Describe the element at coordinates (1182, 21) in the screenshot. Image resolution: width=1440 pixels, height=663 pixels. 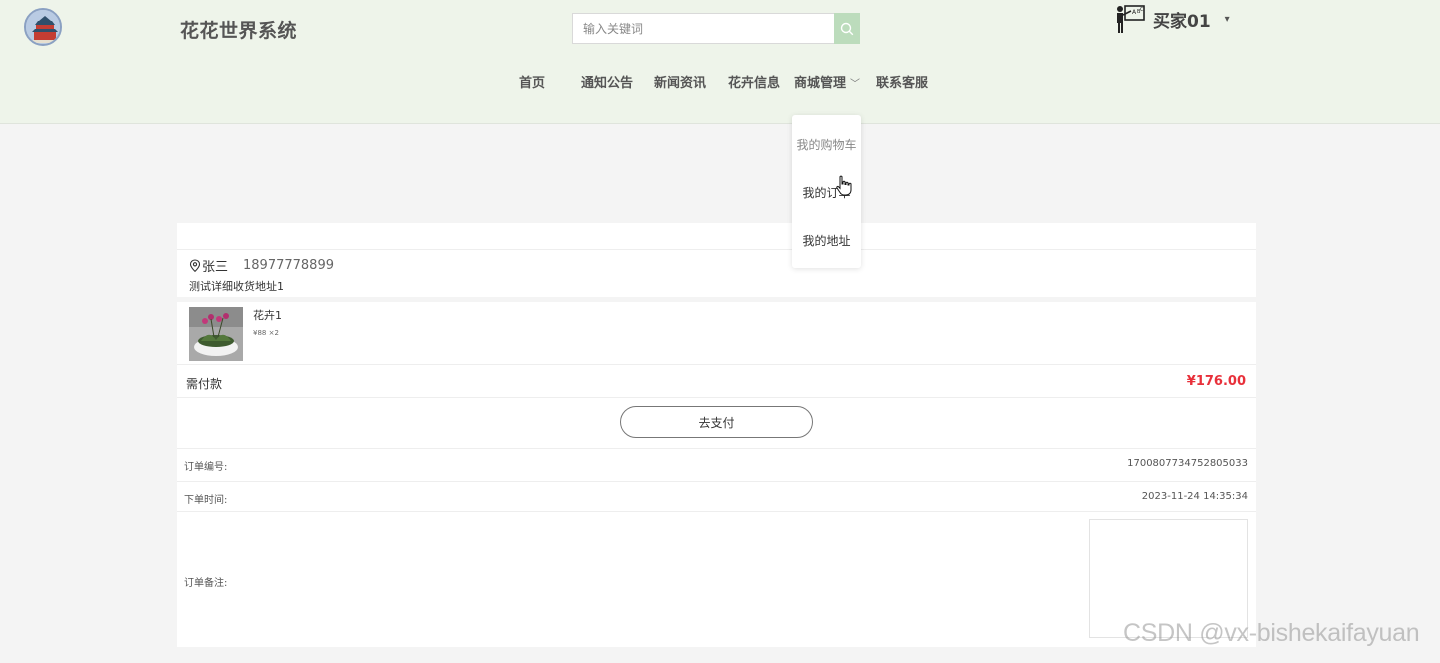
I see `user-name: 买家01` at that location.